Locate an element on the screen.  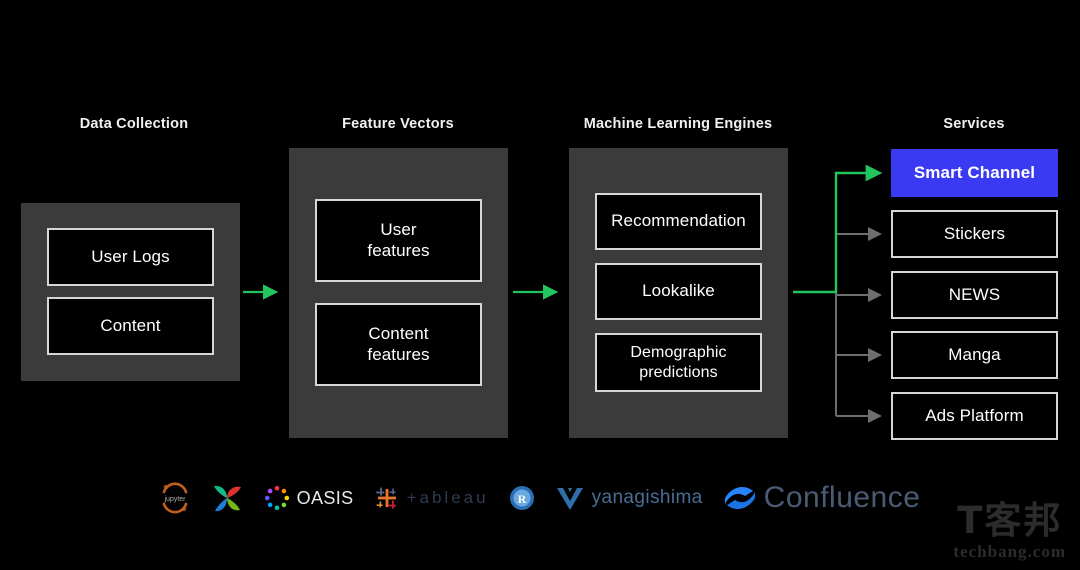
node-demographic-predictions: Demographic predictions is located at coordinates (678, 362).